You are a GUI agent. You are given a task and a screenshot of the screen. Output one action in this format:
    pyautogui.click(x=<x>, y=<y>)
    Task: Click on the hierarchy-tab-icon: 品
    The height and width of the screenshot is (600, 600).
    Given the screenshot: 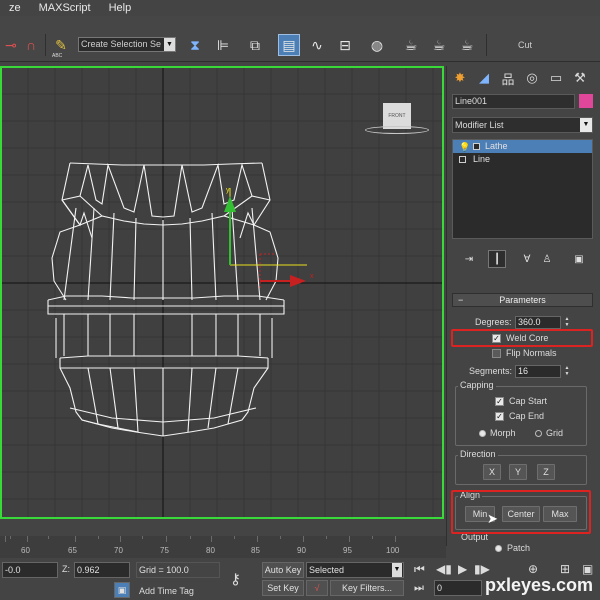 What is the action you would take?
    pyautogui.click(x=508, y=78)
    